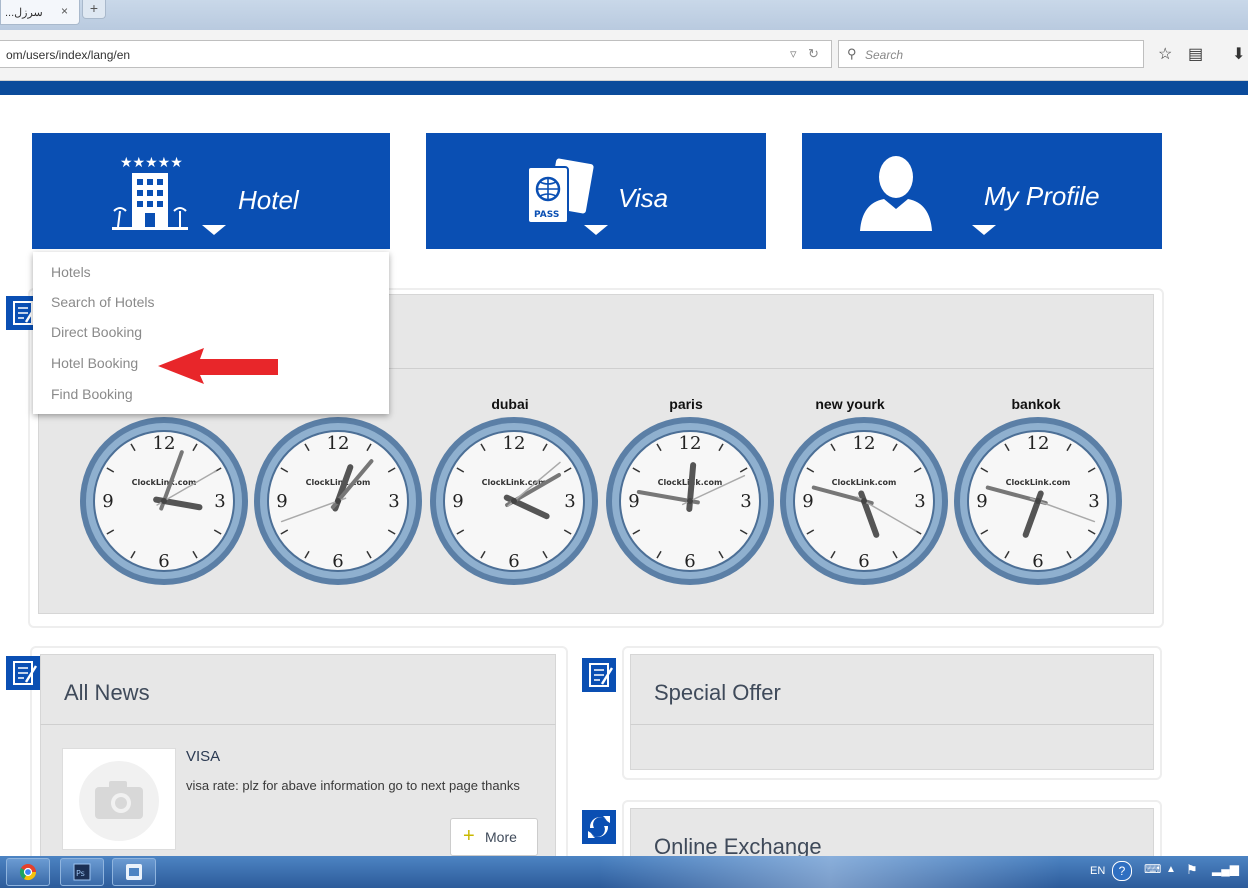 This screenshot has width=1248, height=890. Describe the element at coordinates (203, 756) in the screenshot. I see `news-item-title: VISA` at that location.